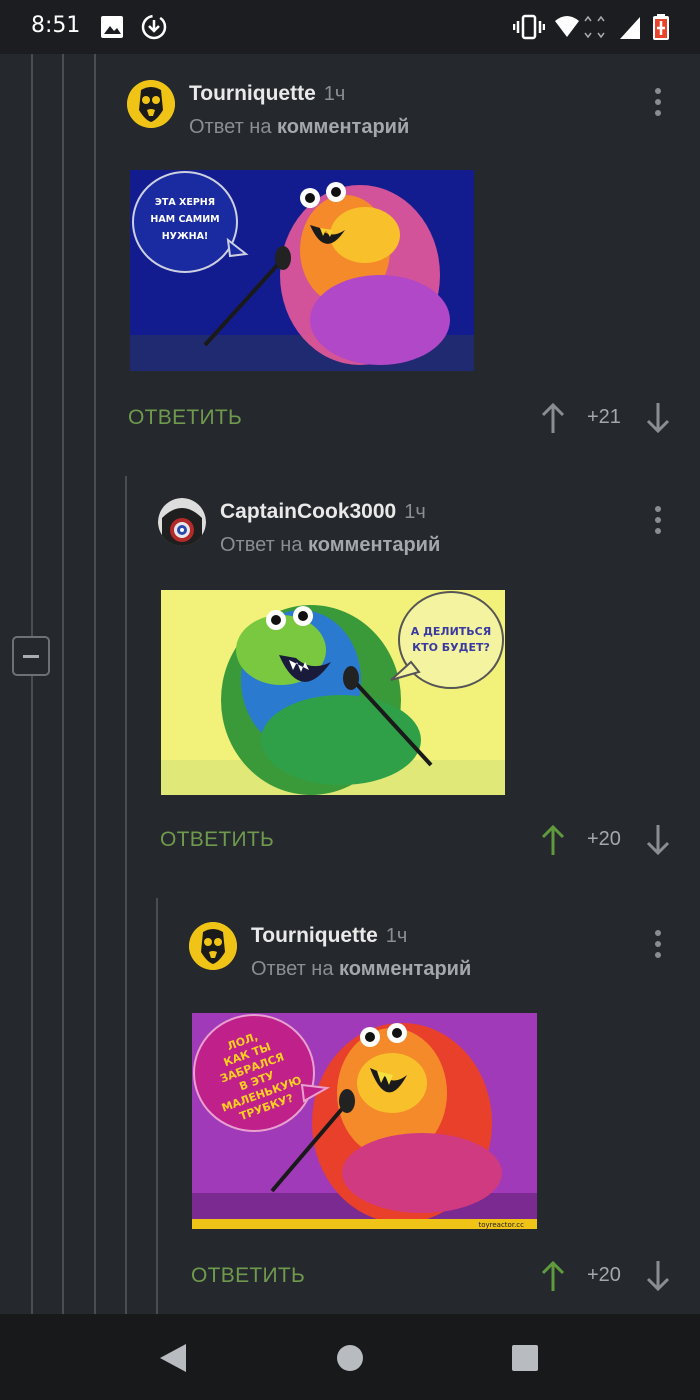 The image size is (700, 1400). Describe the element at coordinates (185, 202) in the screenshot. I see `image-caption-line: ЭТА ХЕРНЯ` at that location.